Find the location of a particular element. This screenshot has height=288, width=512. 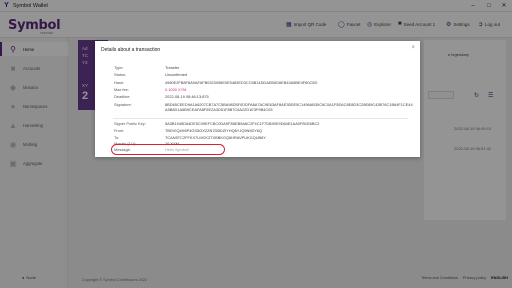

message-highlight-annotation is located at coordinates (168, 149).